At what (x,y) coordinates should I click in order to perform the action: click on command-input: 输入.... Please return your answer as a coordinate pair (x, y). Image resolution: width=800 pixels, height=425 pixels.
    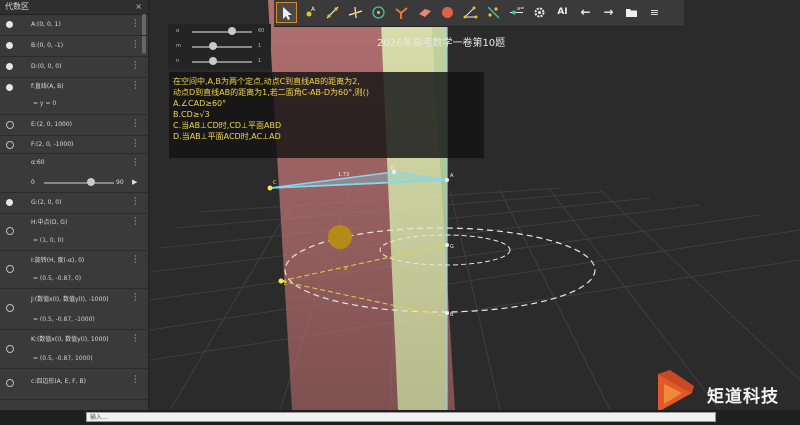
    Looking at the image, I should click on (401, 417).